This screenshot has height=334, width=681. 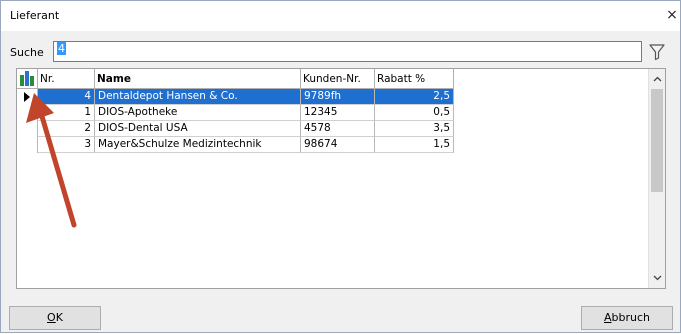 What do you see at coordinates (338, 113) in the screenshot?
I see `cell-kunden-nr: 12345` at bounding box center [338, 113].